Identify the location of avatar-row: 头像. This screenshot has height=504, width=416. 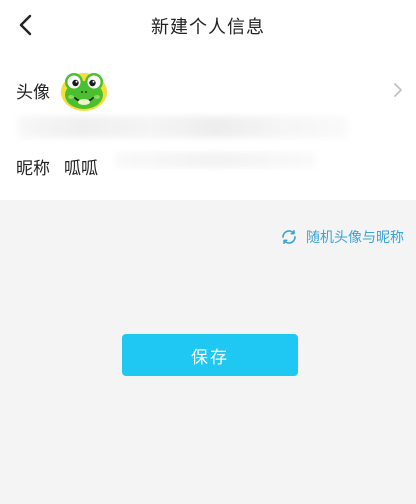
(208, 90).